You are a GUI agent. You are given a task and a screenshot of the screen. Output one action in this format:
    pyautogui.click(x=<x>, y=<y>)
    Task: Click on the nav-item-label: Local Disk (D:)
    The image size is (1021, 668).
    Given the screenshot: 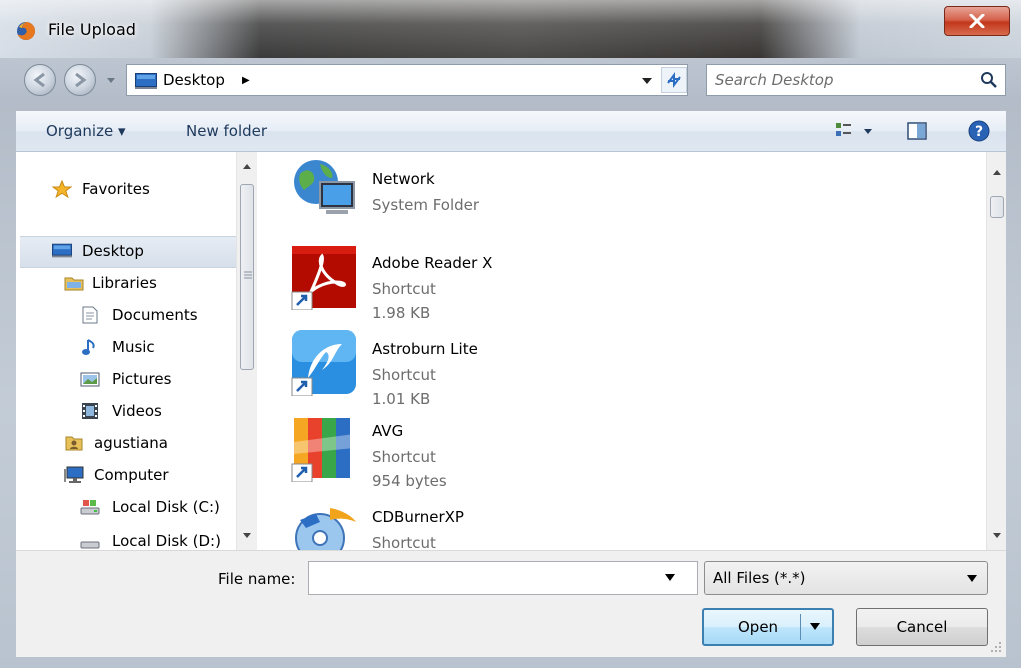 What is the action you would take?
    pyautogui.click(x=166, y=541)
    